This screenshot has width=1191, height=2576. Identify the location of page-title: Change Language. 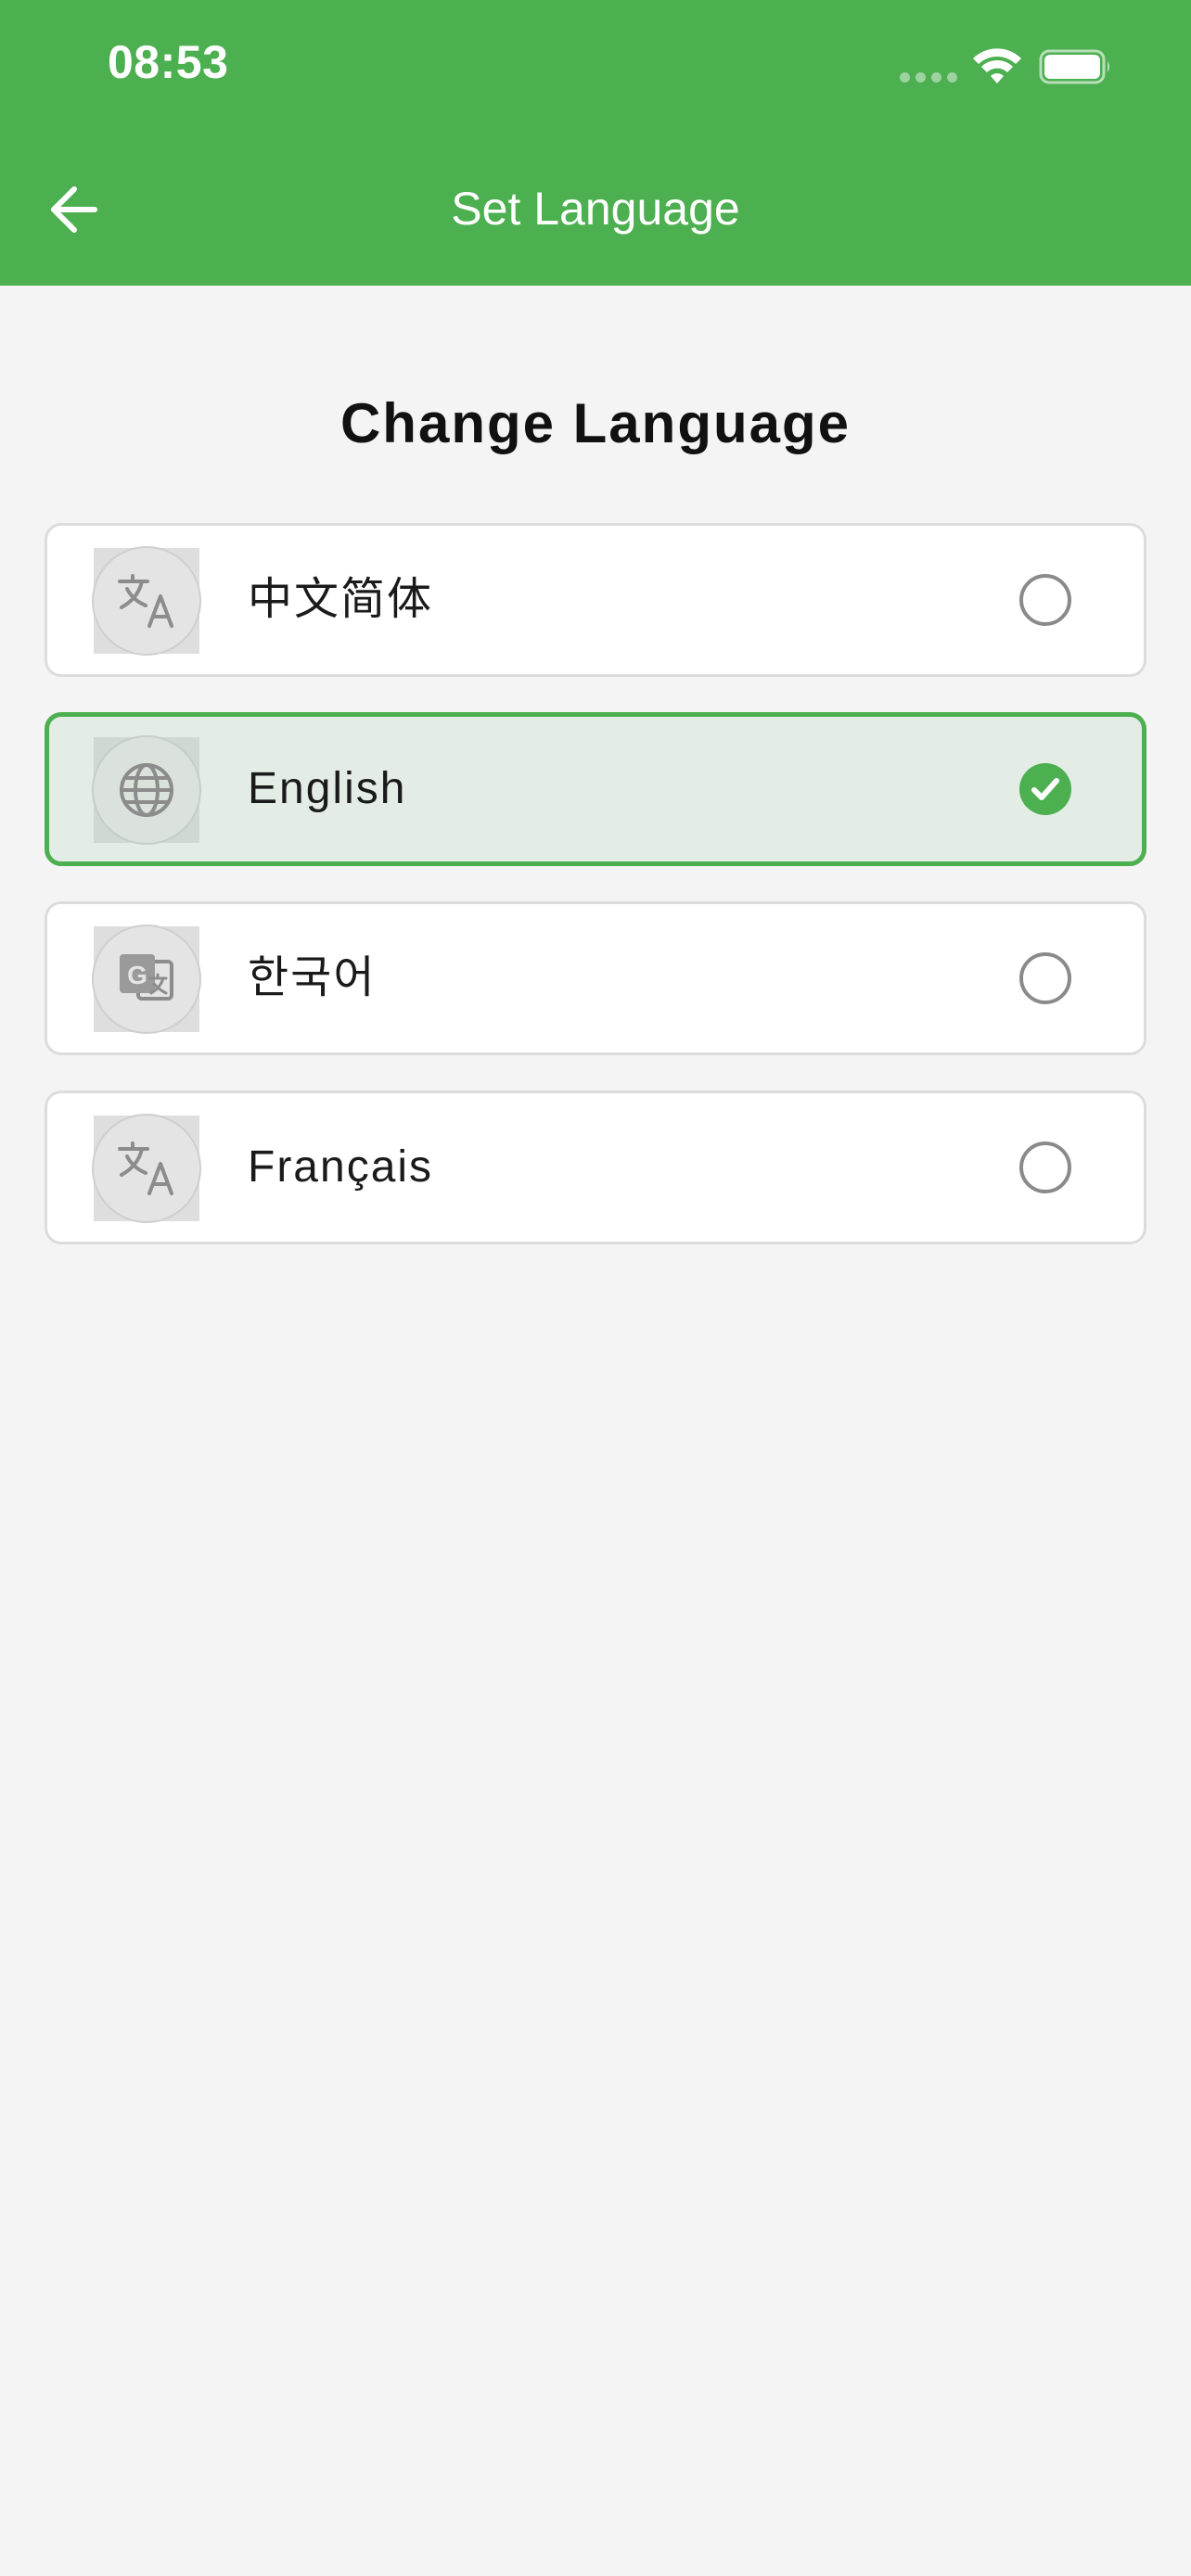
(595, 423).